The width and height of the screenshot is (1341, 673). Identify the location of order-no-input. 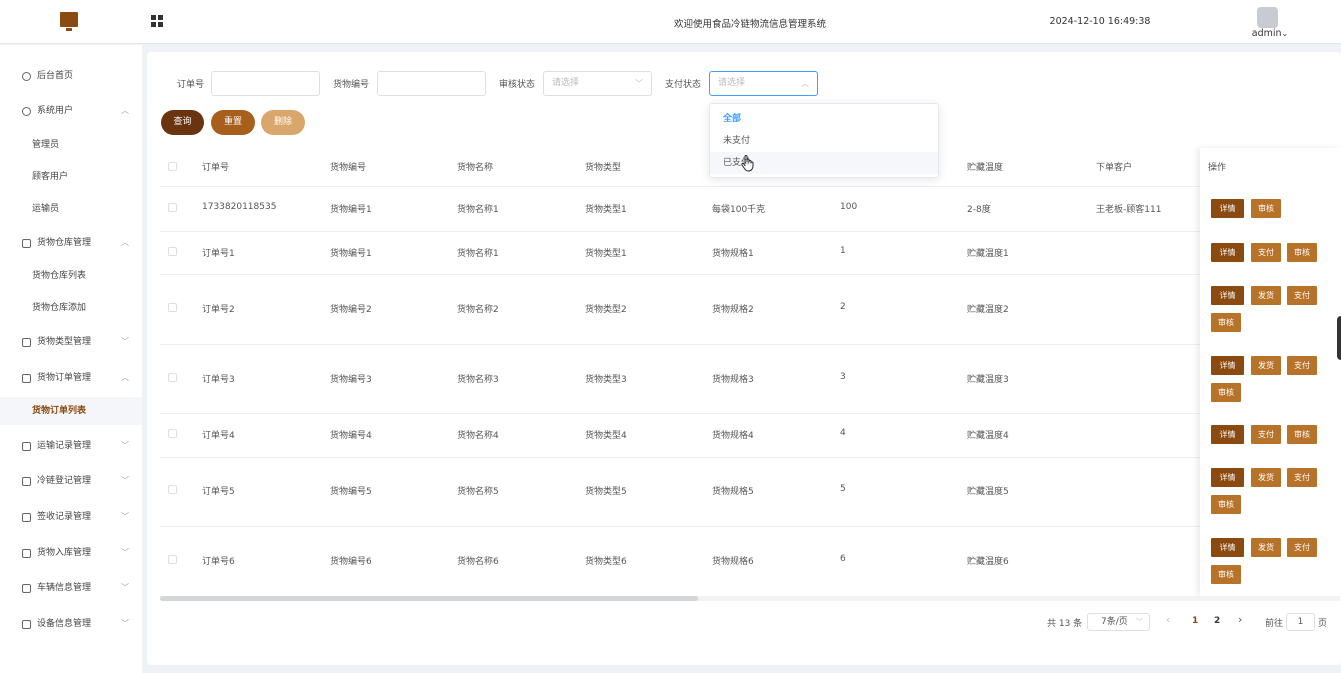
(265, 83).